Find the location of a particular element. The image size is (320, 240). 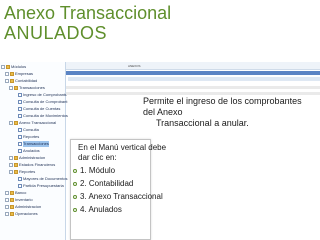

tree-item-anulados: Anulados is located at coordinates (29, 151).